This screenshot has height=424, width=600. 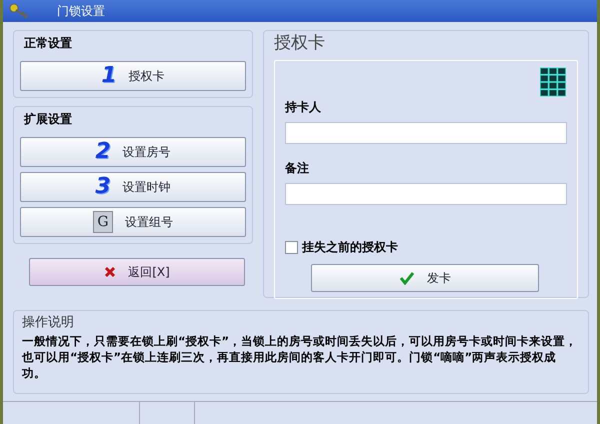 I want to click on field-label: 持卡人, so click(x=303, y=107).